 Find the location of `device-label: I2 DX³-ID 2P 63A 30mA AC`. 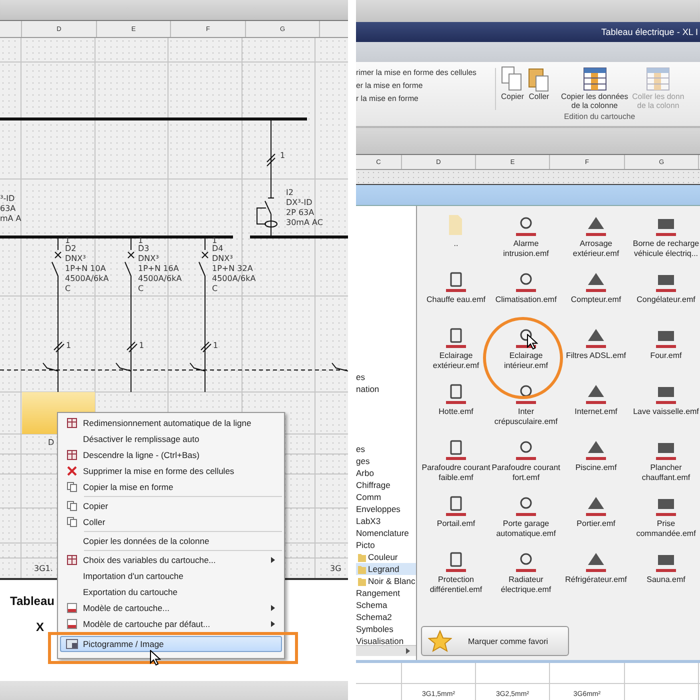

device-label: I2 DX³-ID 2P 63A 30mA AC is located at coordinates (304, 208).